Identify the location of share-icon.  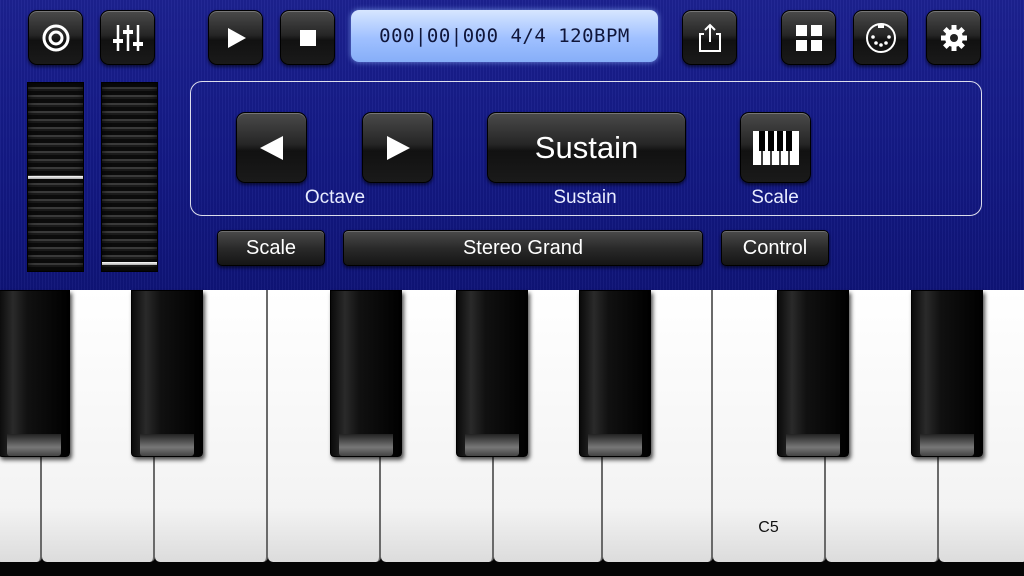
(709, 37).